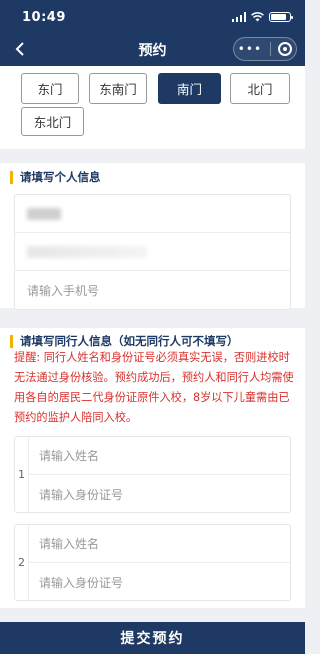 Image resolution: width=320 pixels, height=654 pixels. Describe the element at coordinates (63, 290) in the screenshot. I see `phone-placeholder: 请输入手机号` at that location.